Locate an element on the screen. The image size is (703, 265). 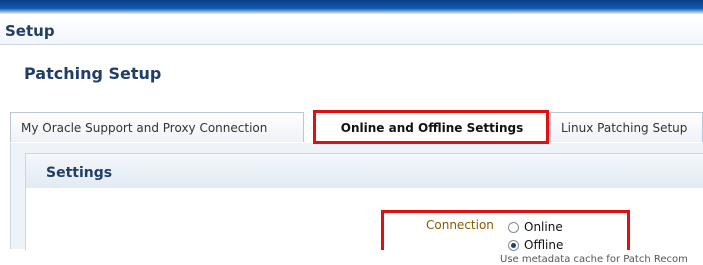
tab-highlight-box is located at coordinates (431, 127).